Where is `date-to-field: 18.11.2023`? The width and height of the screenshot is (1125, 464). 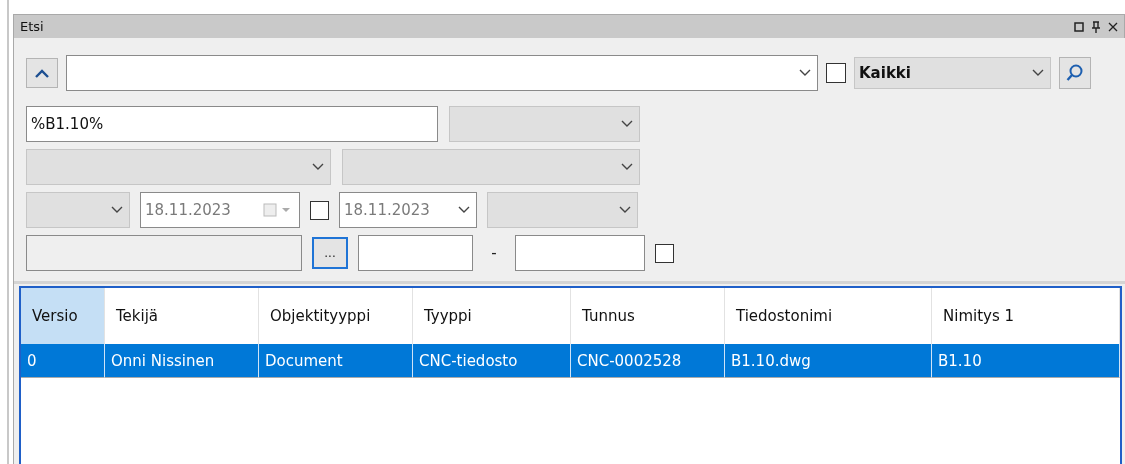 date-to-field: 18.11.2023 is located at coordinates (408, 210).